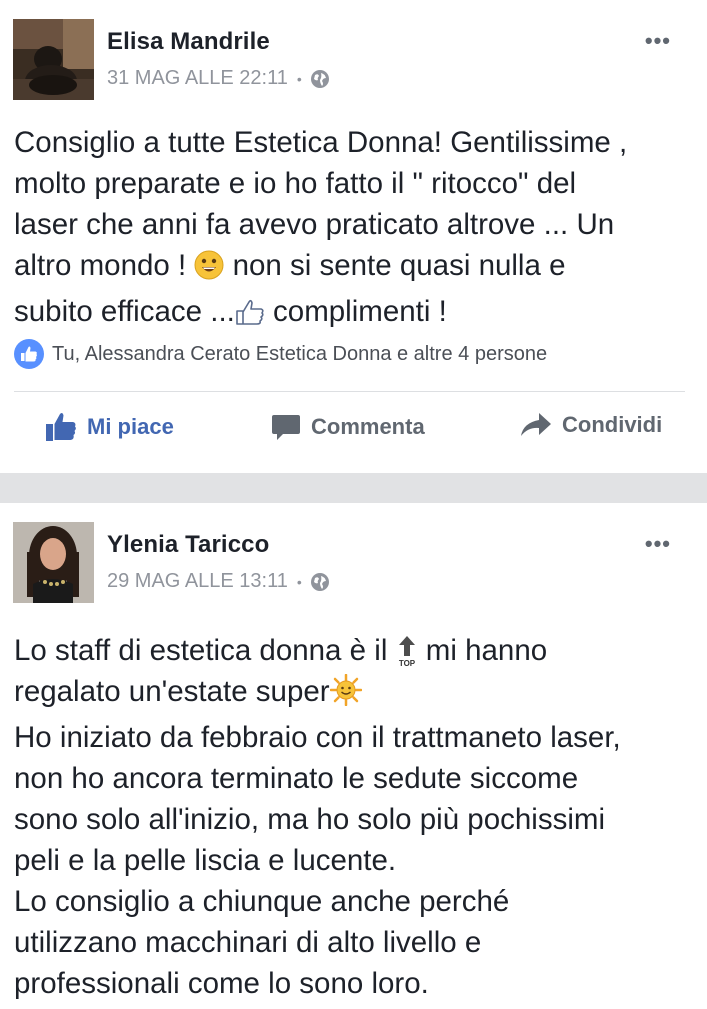  I want to click on post-text-segment: mi hanno, so click(482, 650).